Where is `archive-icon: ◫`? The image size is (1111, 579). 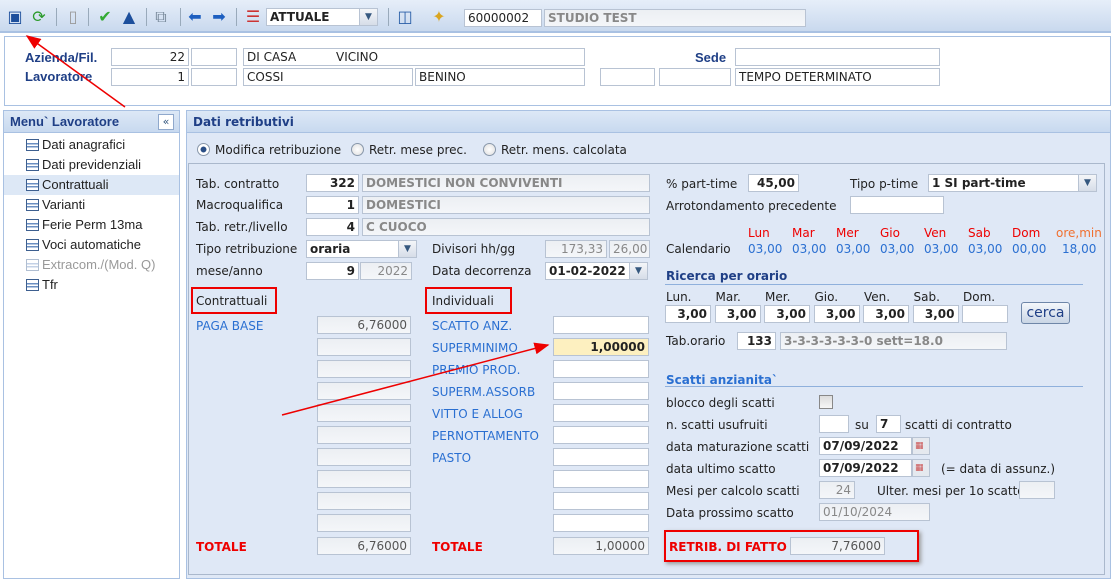
archive-icon: ◫ is located at coordinates (405, 17).